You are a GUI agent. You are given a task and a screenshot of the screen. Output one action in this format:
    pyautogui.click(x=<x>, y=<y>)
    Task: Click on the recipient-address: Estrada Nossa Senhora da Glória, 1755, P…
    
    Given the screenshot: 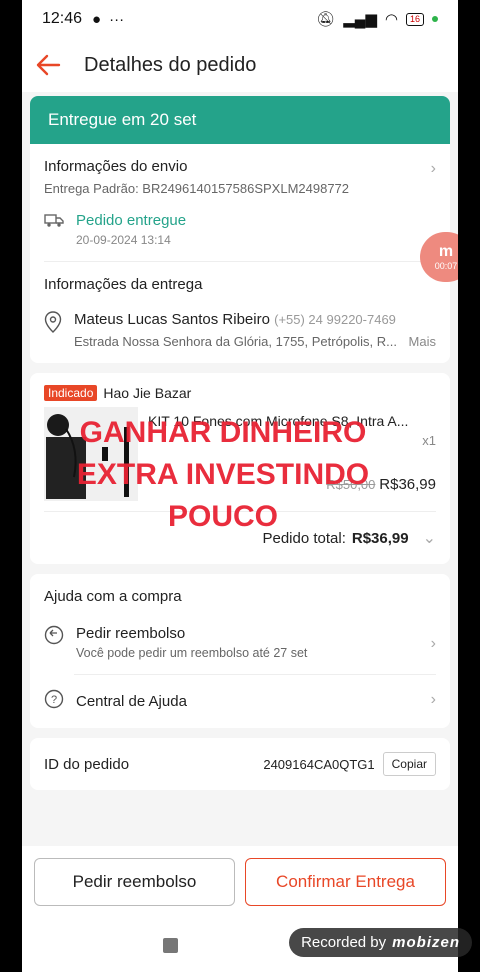 What is the action you would take?
    pyautogui.click(x=236, y=341)
    